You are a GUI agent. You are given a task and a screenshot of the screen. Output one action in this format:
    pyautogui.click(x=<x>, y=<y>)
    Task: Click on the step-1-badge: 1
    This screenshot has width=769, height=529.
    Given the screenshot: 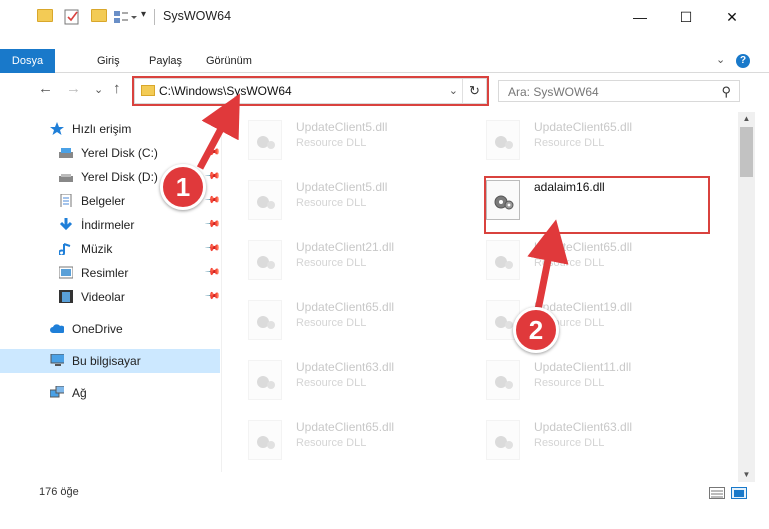 What is the action you would take?
    pyautogui.click(x=183, y=187)
    